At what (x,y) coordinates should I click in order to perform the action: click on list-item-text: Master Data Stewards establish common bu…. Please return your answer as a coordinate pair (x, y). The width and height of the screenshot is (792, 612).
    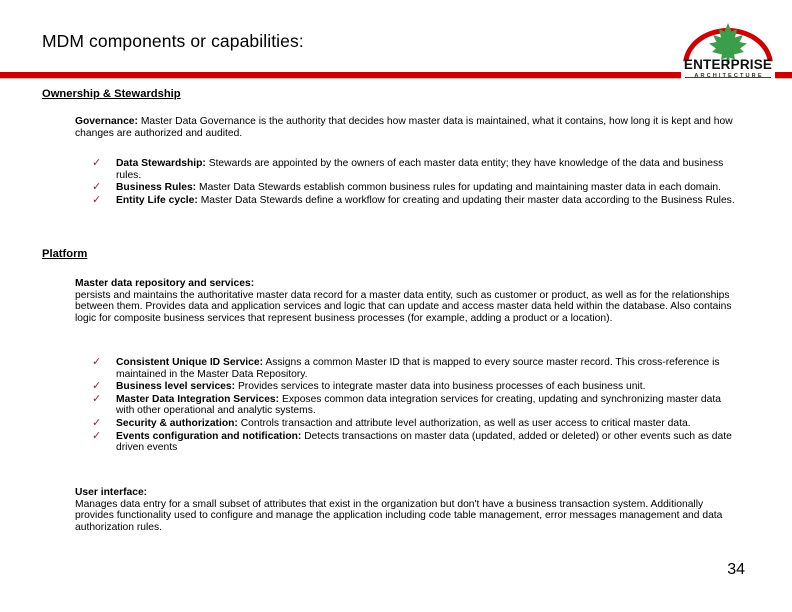
    Looking at the image, I should click on (458, 188).